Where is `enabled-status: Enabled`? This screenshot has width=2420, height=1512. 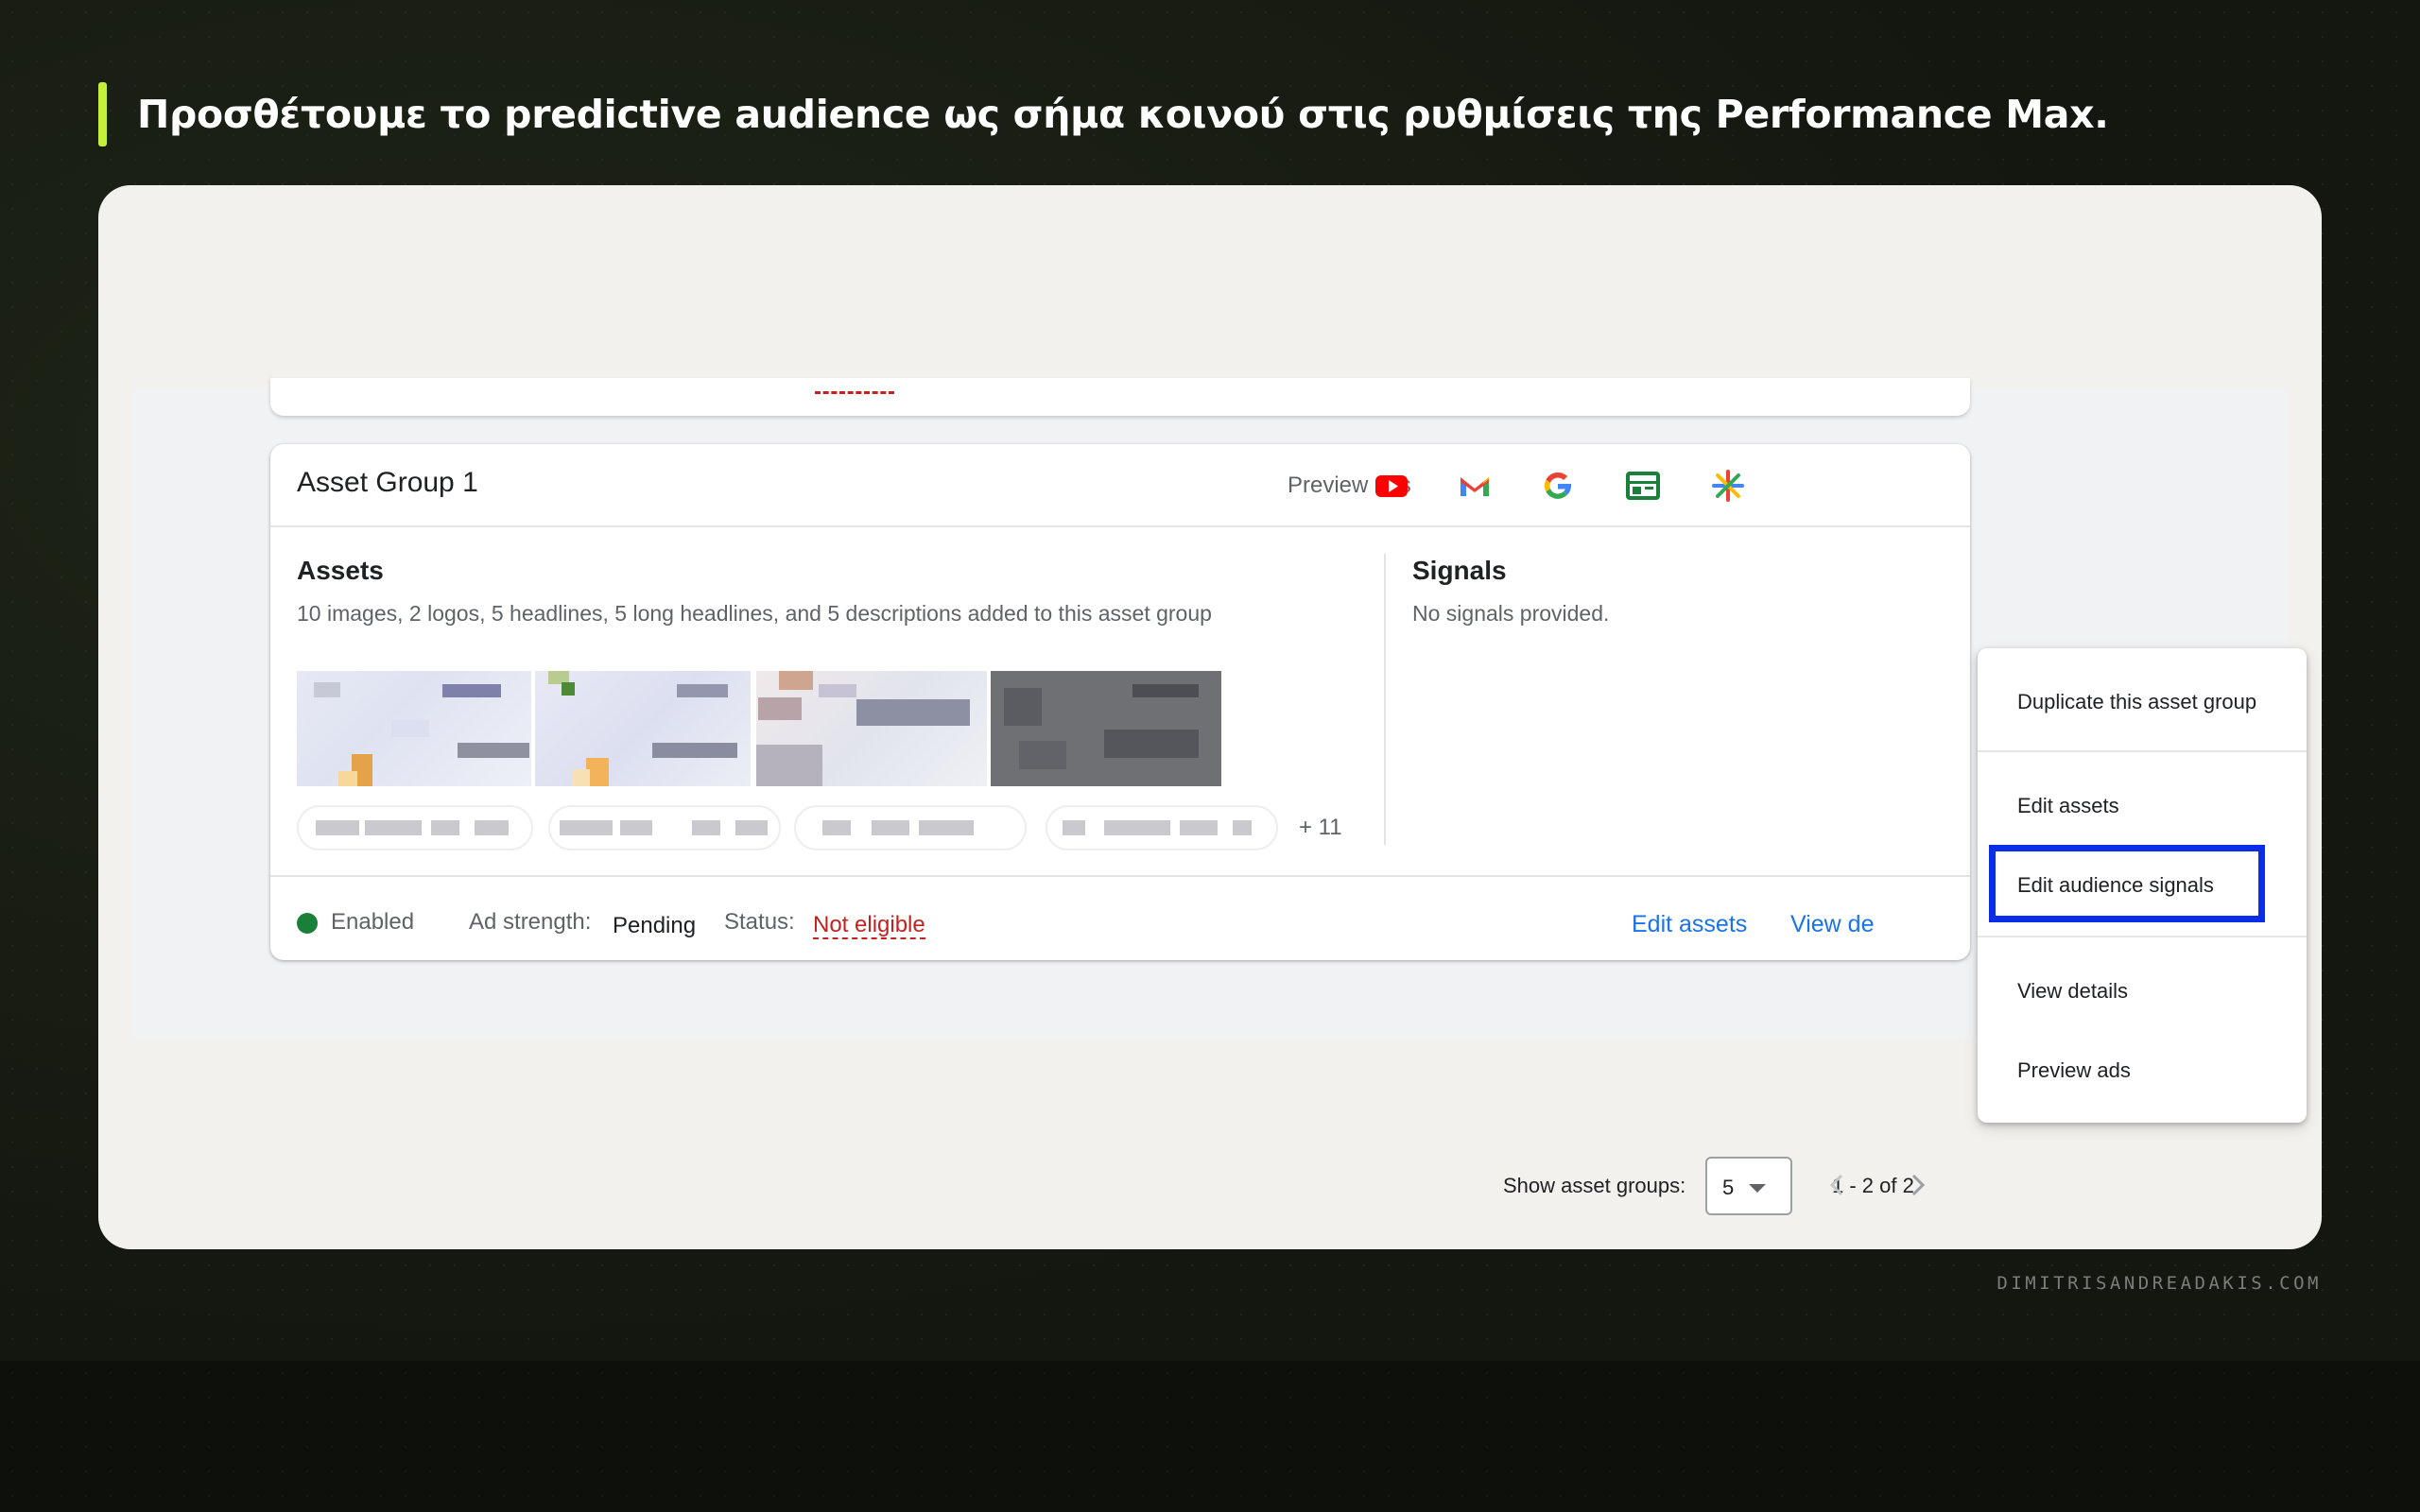 enabled-status: Enabled is located at coordinates (373, 922).